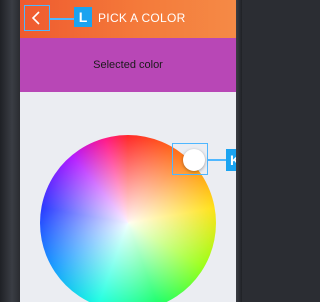 Image resolution: width=320 pixels, height=302 pixels. Describe the element at coordinates (142, 18) in the screenshot. I see `page-title: PICK A COLOR` at that location.